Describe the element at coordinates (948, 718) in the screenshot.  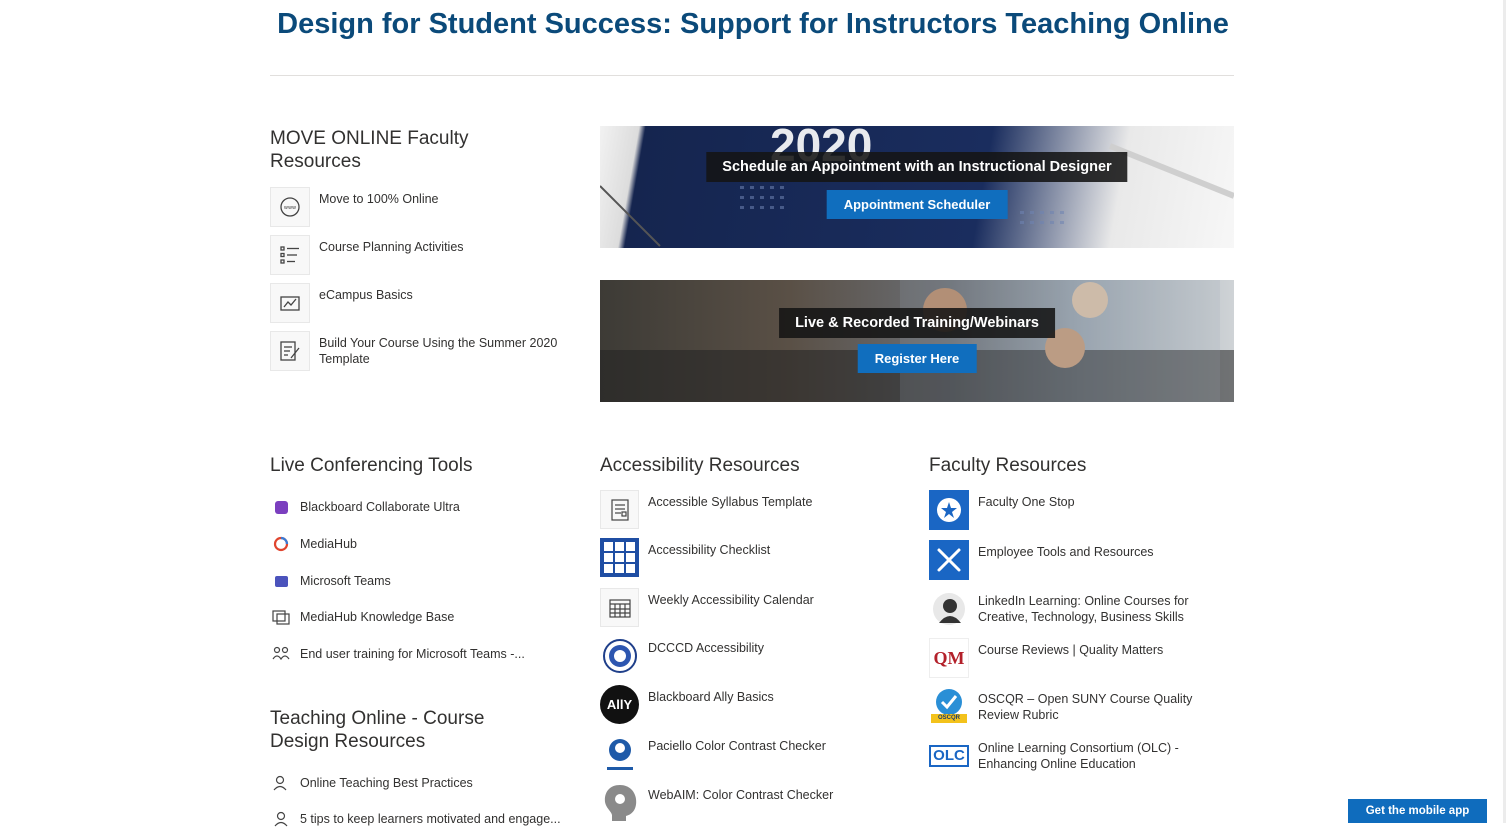
I see `oscqr-logo-text: OSCQR` at that location.